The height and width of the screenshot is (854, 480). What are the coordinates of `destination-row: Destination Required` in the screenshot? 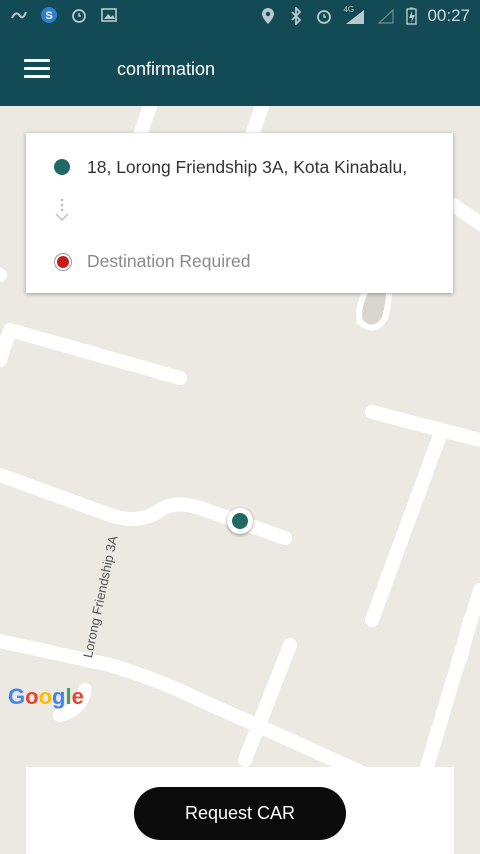 It's located at (239, 261).